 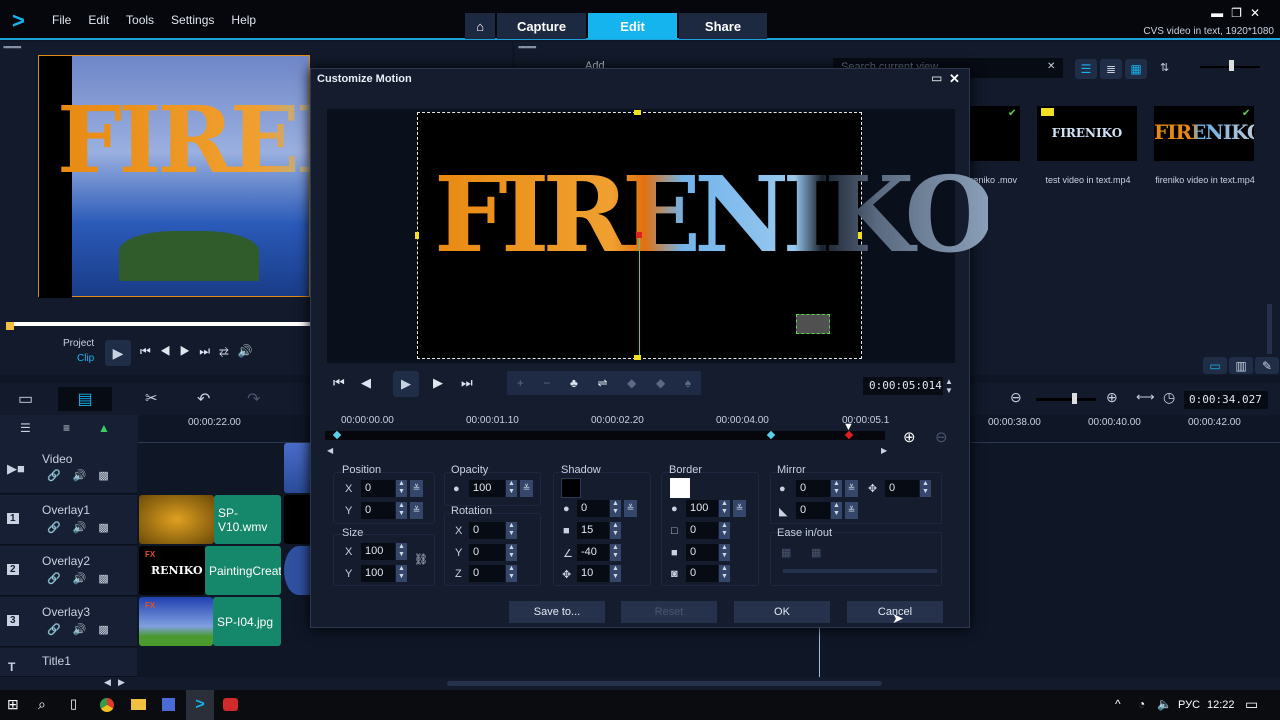 I want to click on center-handle, so click(x=639, y=235).